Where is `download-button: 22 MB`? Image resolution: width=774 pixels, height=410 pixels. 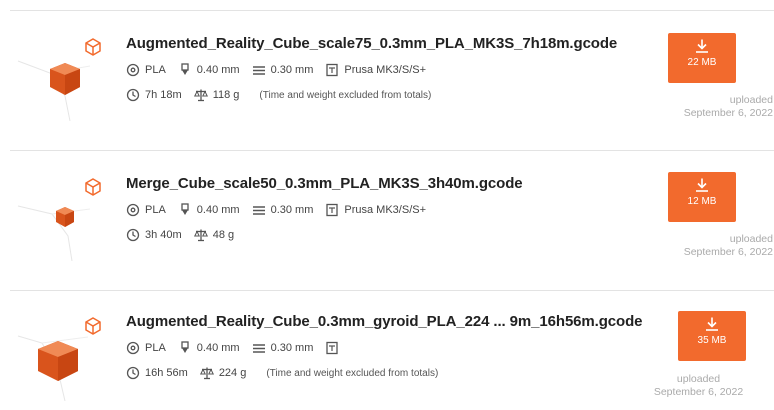
download-button: 22 MB is located at coordinates (702, 58).